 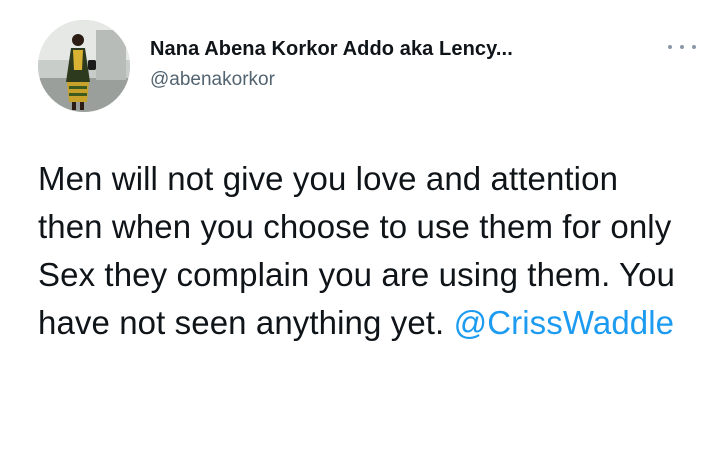 I want to click on more-options-icon, so click(x=682, y=47).